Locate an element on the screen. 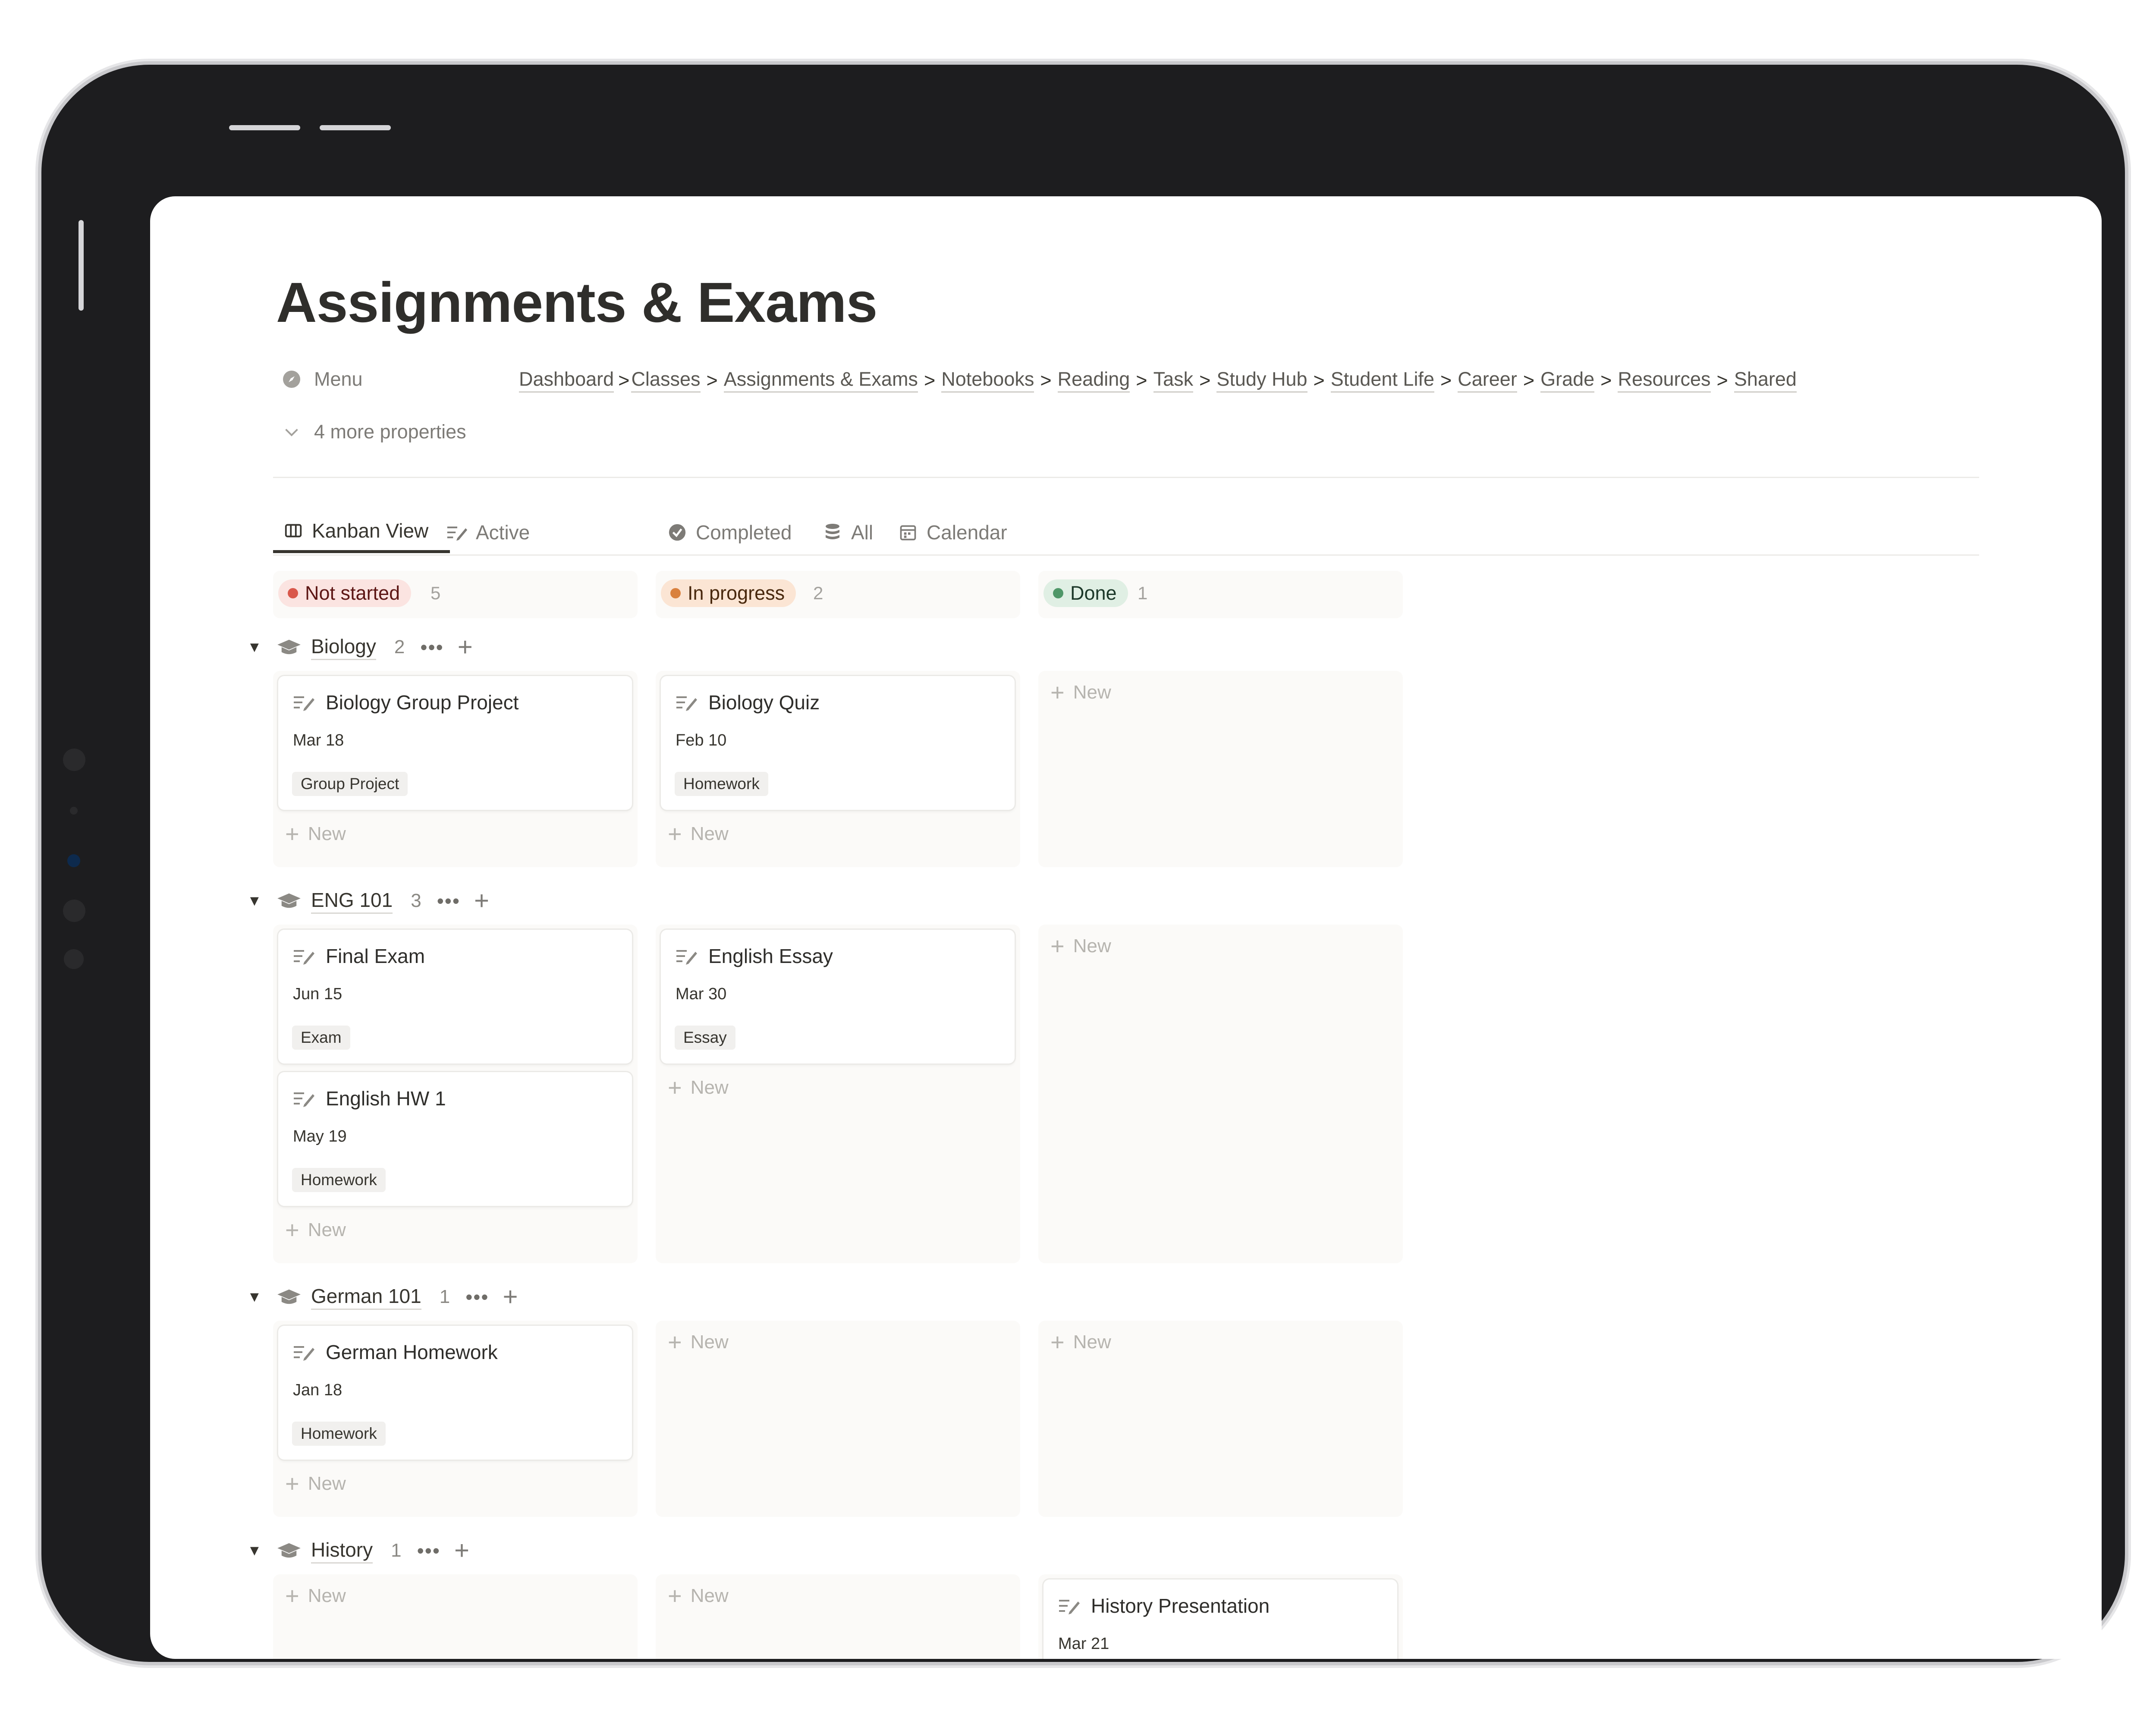 The image size is (2156, 1718). card-english-hw-1: English HW 1 May 19 Homework is located at coordinates (455, 1139).